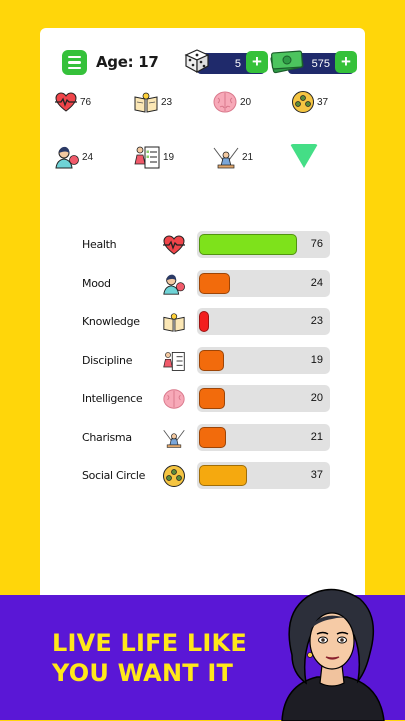 Image resolution: width=405 pixels, height=721 pixels. I want to click on stat-bar-track: 37, so click(263, 475).